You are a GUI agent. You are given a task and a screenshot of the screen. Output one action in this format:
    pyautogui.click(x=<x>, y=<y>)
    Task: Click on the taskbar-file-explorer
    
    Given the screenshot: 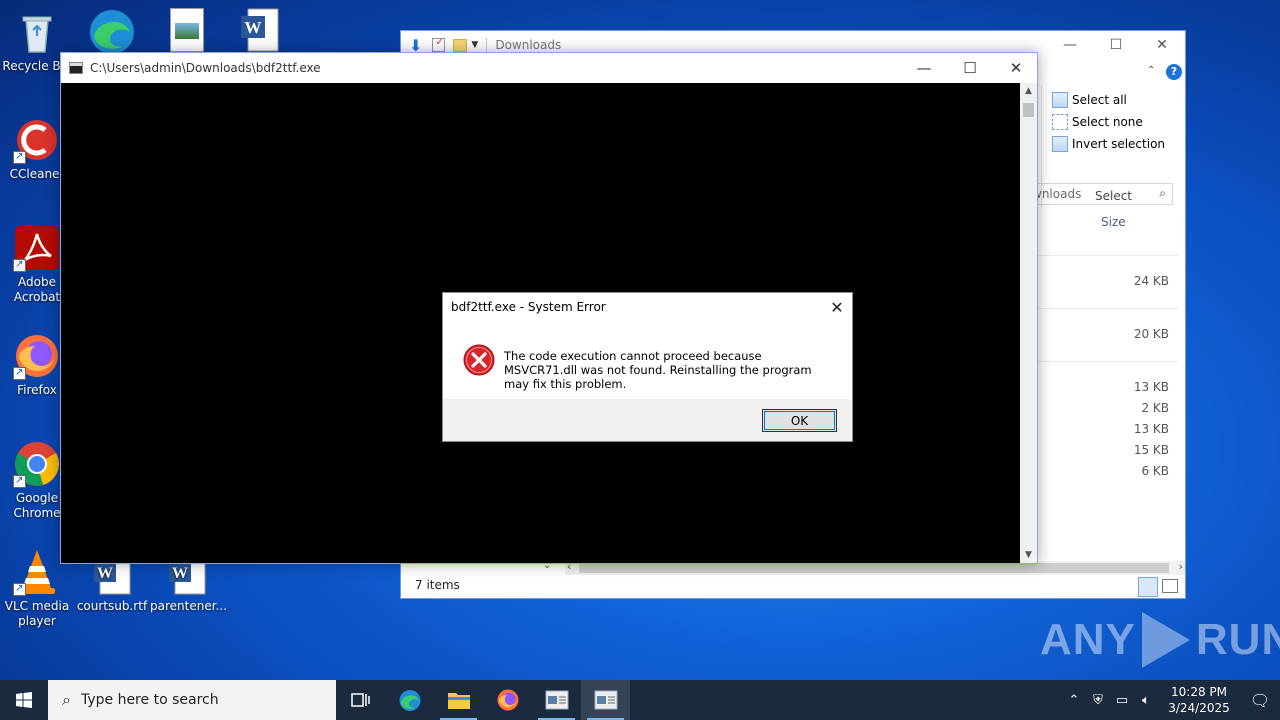 What is the action you would take?
    pyautogui.click(x=458, y=700)
    